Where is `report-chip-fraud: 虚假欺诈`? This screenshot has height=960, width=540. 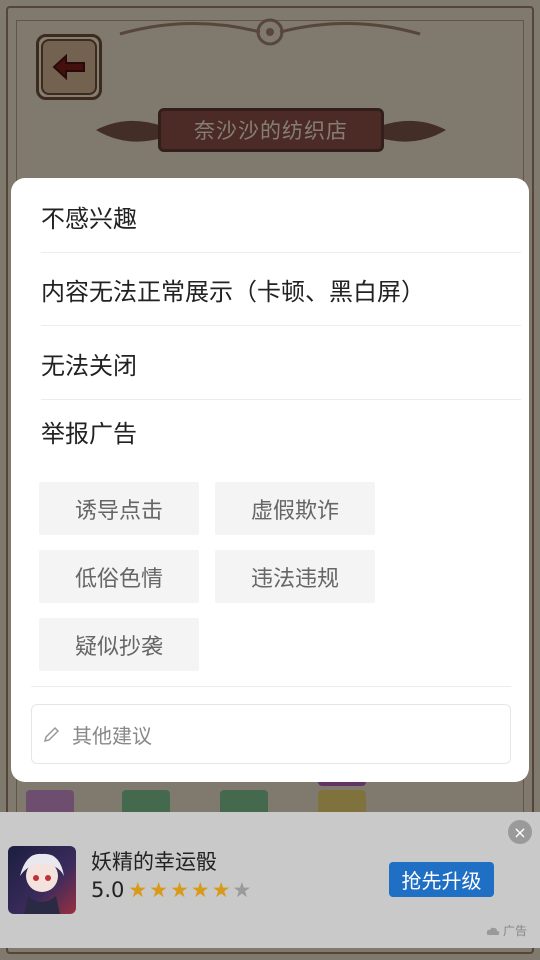 report-chip-fraud: 虚假欺诈 is located at coordinates (295, 508).